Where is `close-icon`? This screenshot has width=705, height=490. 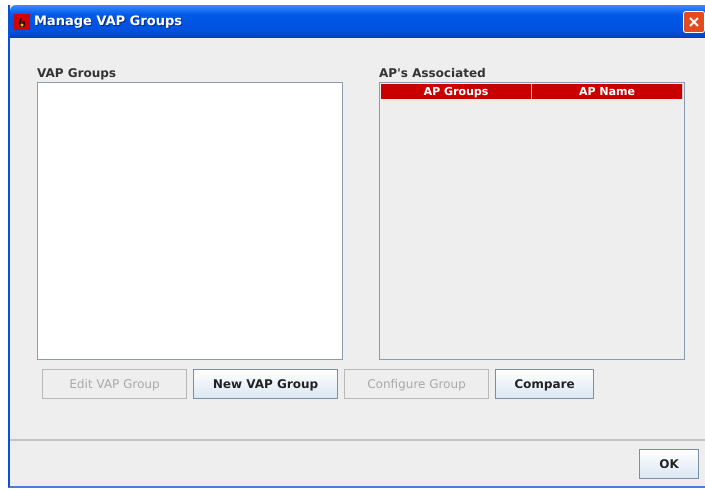 close-icon is located at coordinates (694, 22).